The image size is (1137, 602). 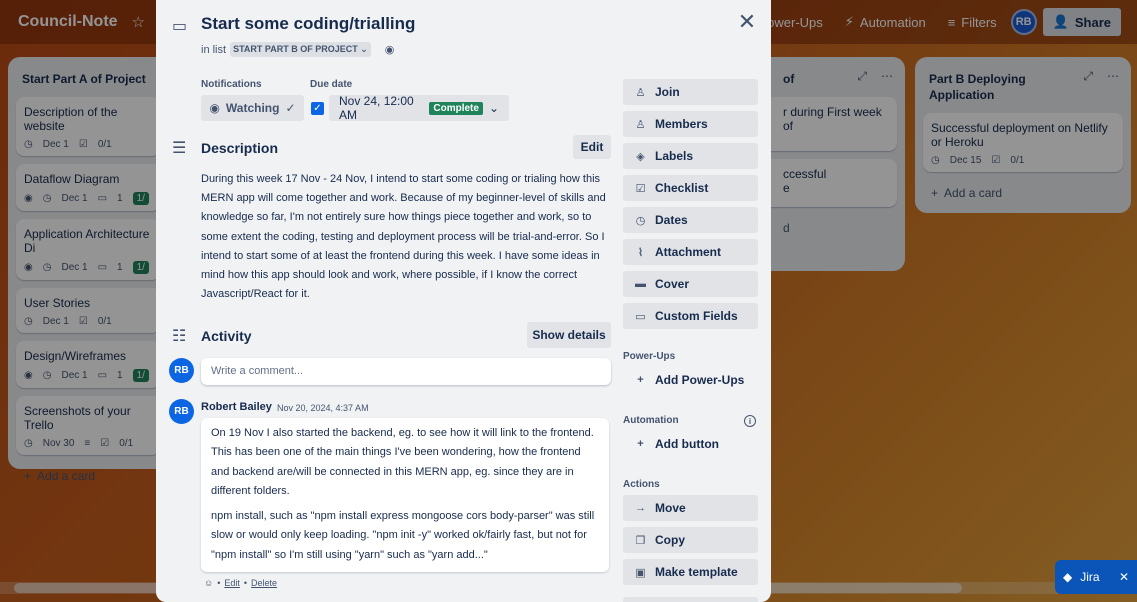 What do you see at coordinates (671, 220) in the screenshot?
I see `dates-label: Dates` at bounding box center [671, 220].